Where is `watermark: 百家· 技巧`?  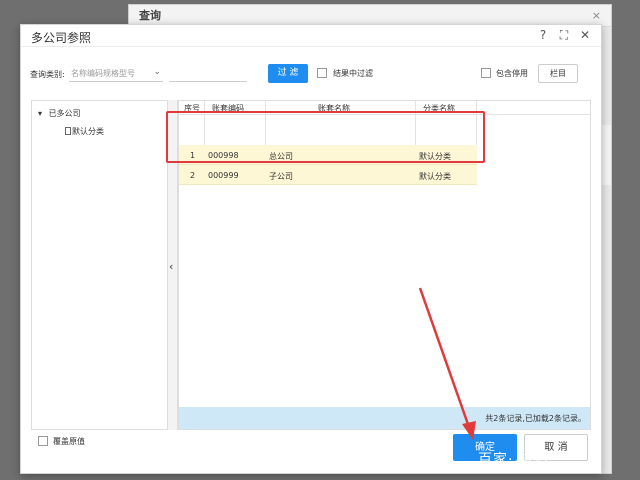 watermark: 百家· 技巧 is located at coordinates (513, 460).